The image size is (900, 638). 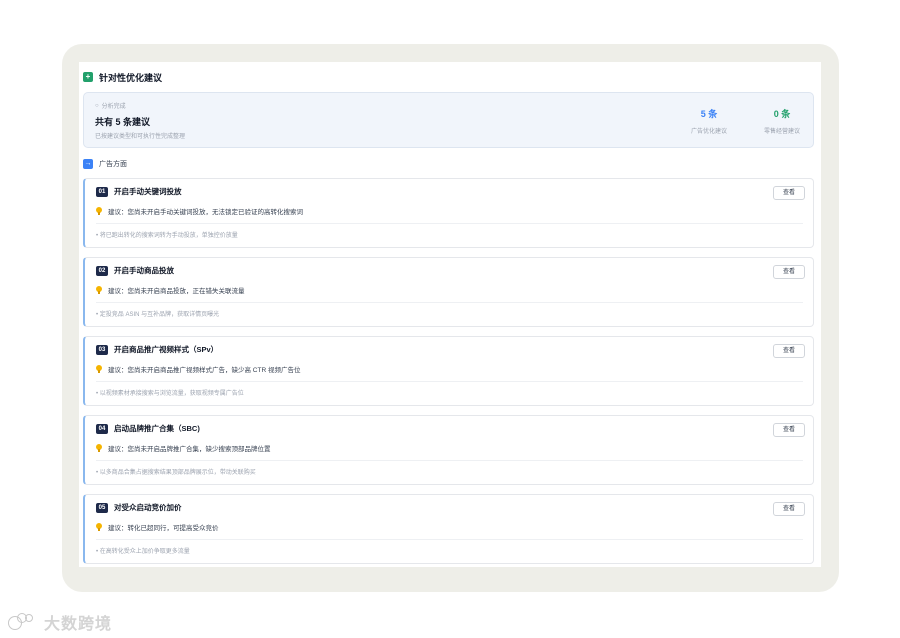 I want to click on card-note: • 以多商品合集占据搜索结果顶部品牌展示位，带动关联购买, so click(x=176, y=473).